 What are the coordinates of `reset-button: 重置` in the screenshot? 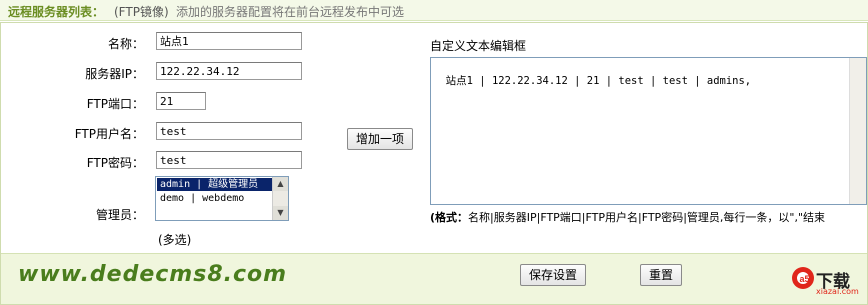 It's located at (661, 275).